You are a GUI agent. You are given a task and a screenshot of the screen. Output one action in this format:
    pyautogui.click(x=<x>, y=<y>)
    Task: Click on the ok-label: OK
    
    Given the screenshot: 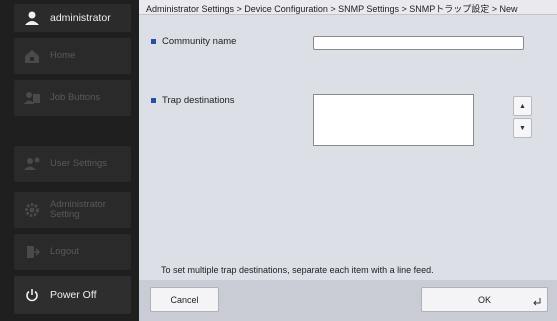 What is the action you would take?
    pyautogui.click(x=484, y=299)
    